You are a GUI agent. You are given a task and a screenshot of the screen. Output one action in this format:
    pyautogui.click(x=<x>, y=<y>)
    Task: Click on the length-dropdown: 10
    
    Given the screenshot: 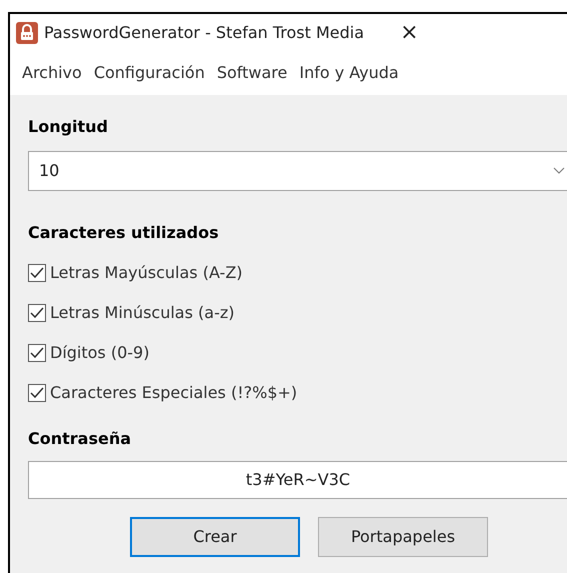 What is the action you would take?
    pyautogui.click(x=297, y=171)
    